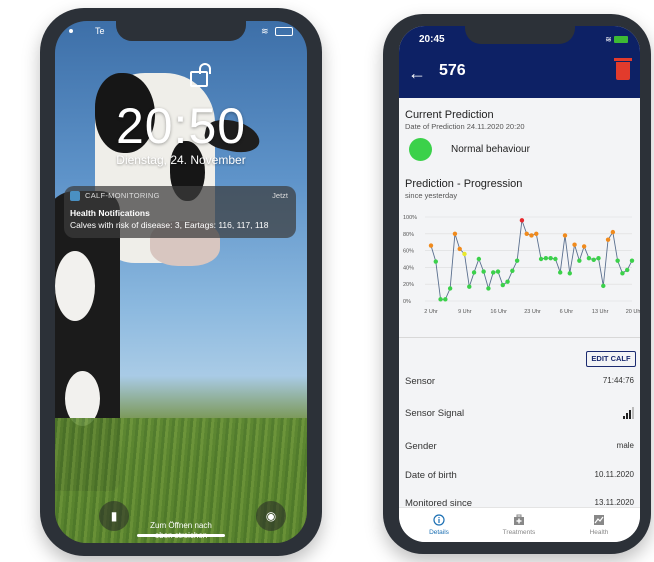  Describe the element at coordinates (407, 302) in the screenshot. I see `y-tick-label: 0%` at that location.